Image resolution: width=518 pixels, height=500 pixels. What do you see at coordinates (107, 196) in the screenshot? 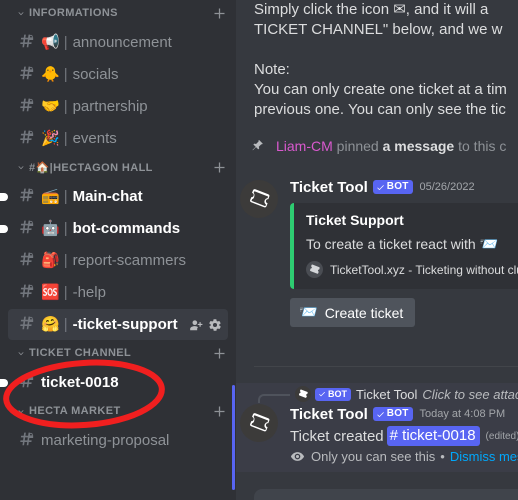
I see `channel-name: Main-chat` at bounding box center [107, 196].